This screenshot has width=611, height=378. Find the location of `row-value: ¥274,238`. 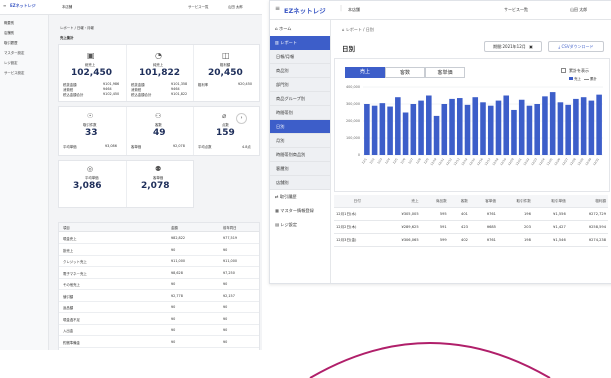

row-value: ¥274,238 is located at coordinates (587, 240).